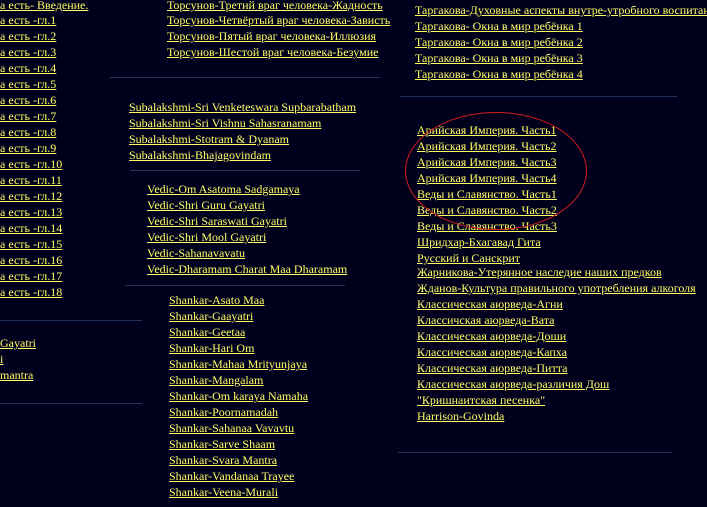 This screenshot has height=507, width=707. I want to click on targakova-link: Таргакова- Окна в мир ребёнка 4, so click(499, 74).